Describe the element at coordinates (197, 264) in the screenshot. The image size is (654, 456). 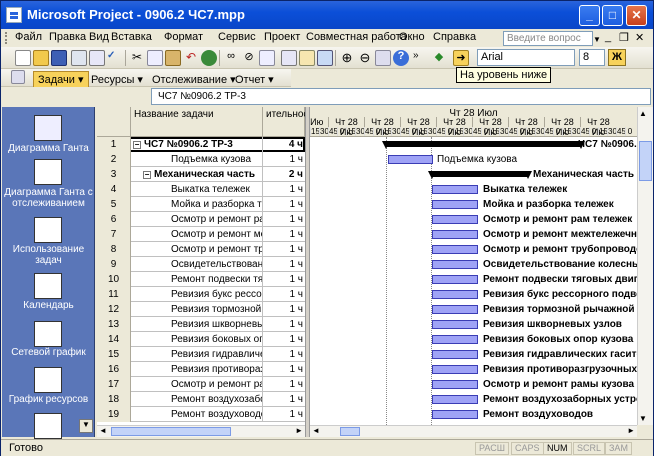
I see `task-name-cell: Освидетельствовани` at that location.